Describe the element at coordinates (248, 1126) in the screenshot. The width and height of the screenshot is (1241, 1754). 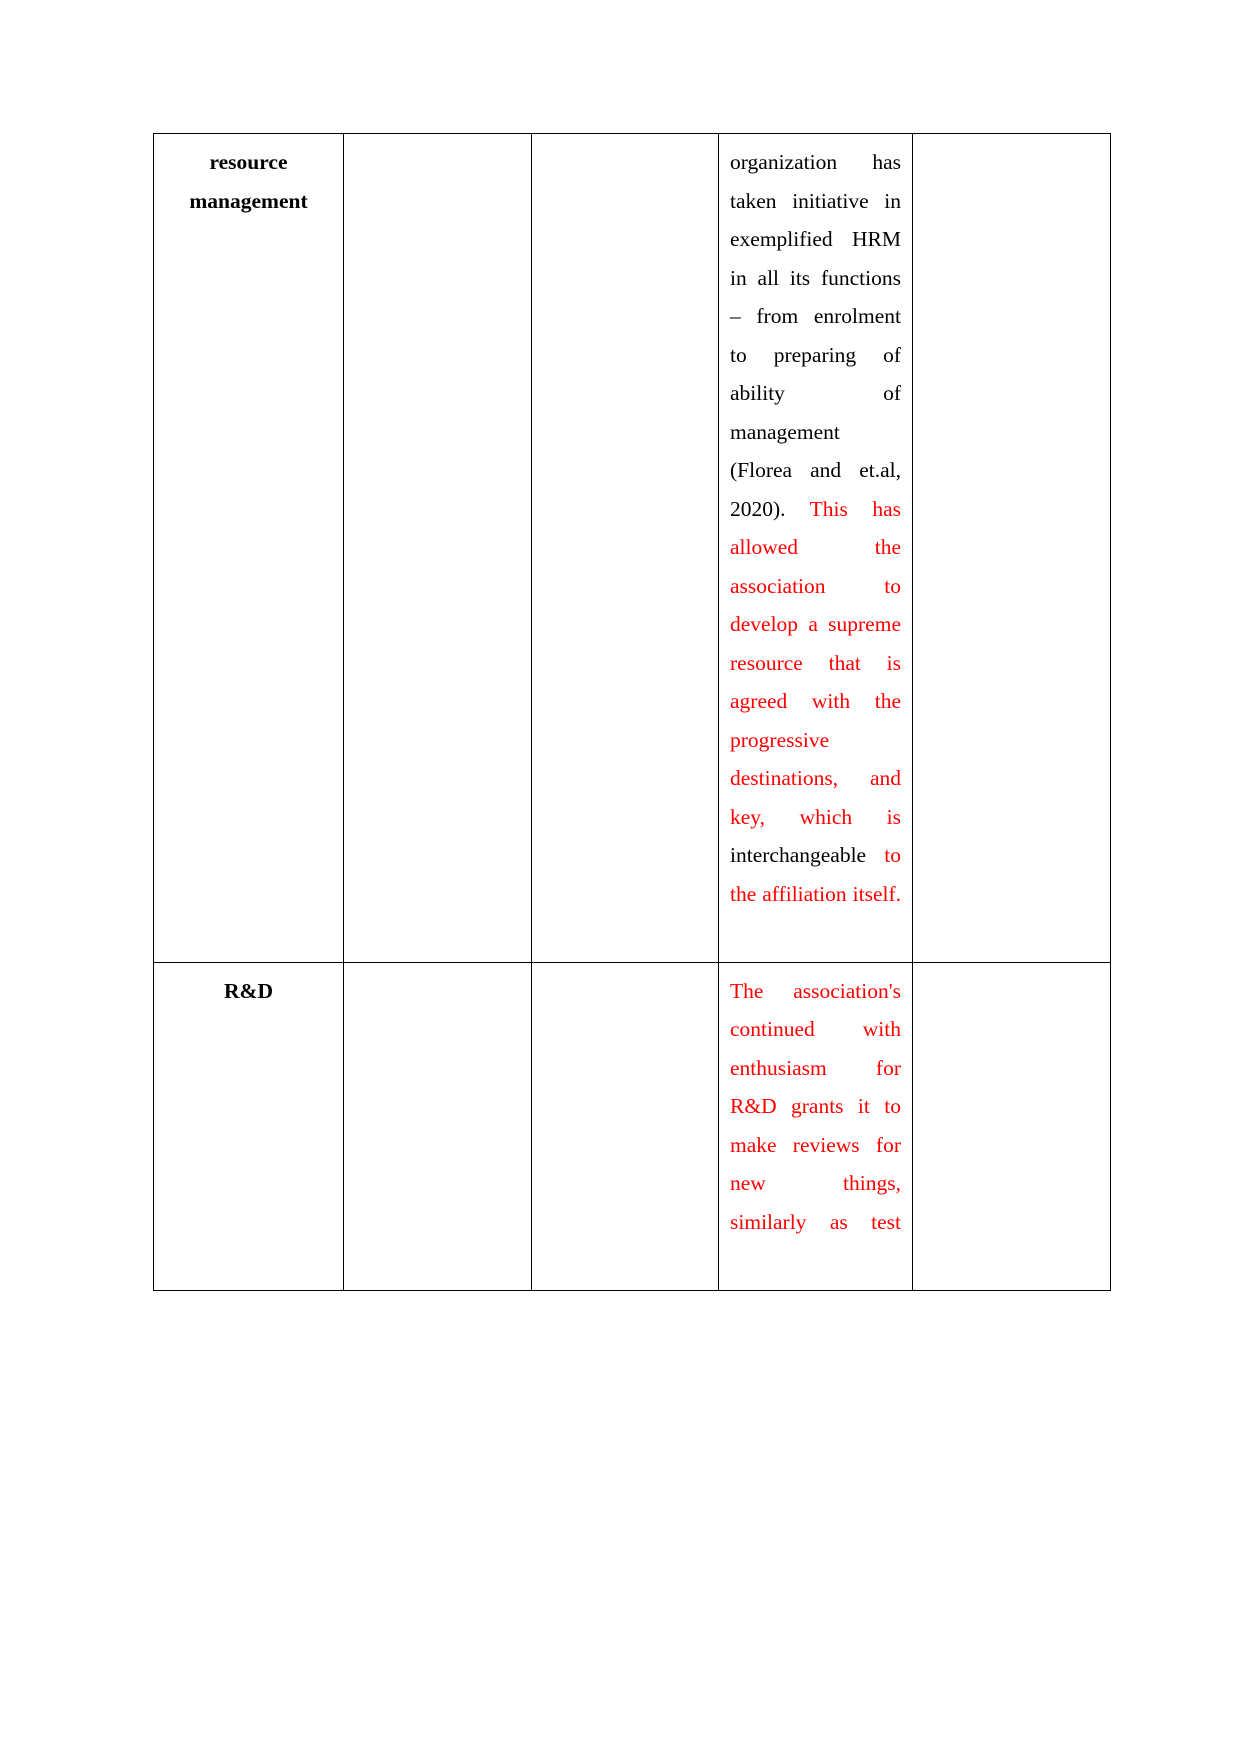
I see `row-label-cell-rd: R&D` at that location.